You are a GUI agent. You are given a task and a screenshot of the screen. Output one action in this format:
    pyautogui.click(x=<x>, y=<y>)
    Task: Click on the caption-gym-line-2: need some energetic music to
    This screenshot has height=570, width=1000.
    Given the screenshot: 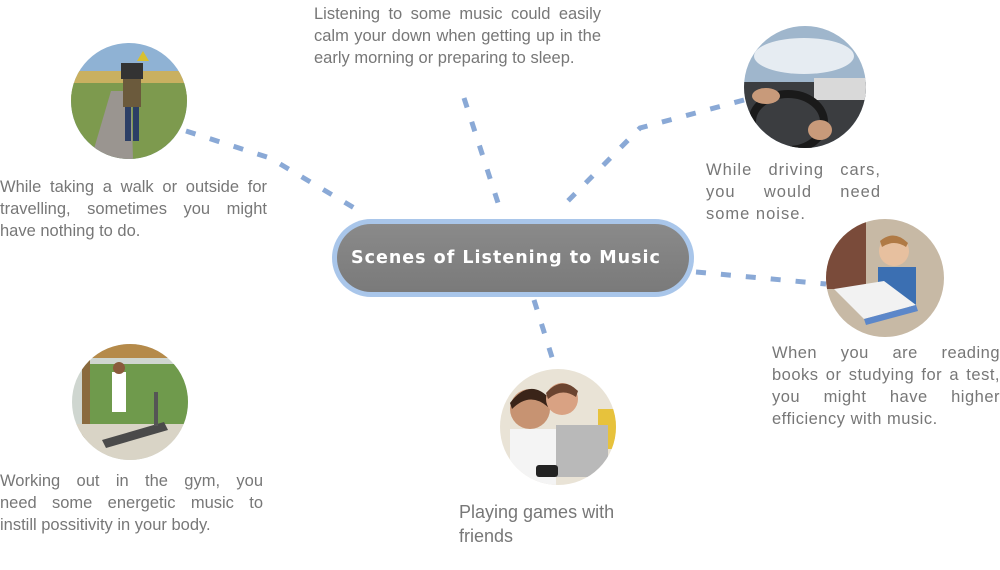 What is the action you would take?
    pyautogui.click(x=131, y=503)
    